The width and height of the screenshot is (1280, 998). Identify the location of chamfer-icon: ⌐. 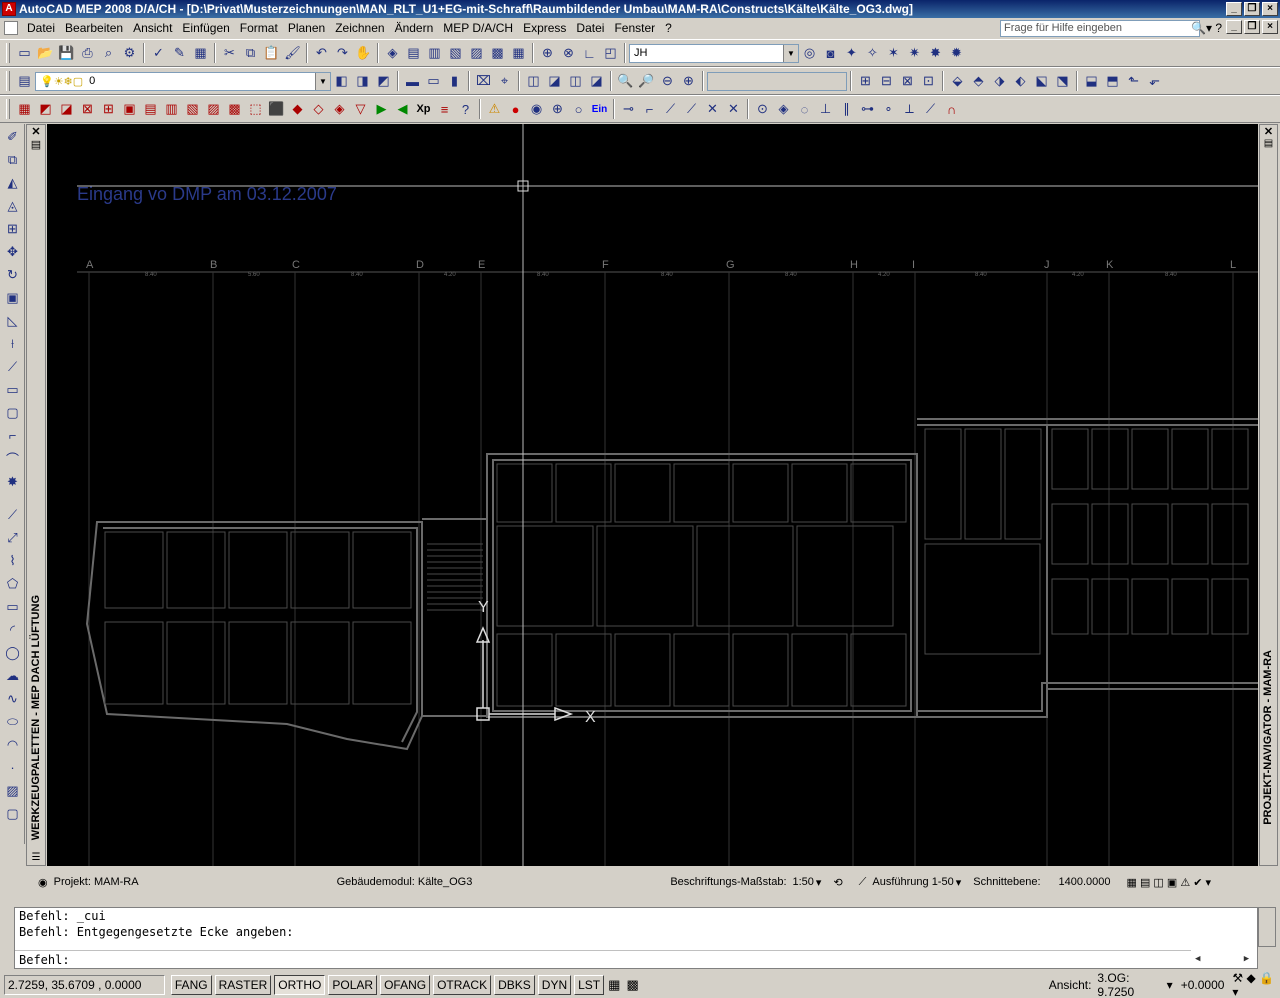
(12, 435).